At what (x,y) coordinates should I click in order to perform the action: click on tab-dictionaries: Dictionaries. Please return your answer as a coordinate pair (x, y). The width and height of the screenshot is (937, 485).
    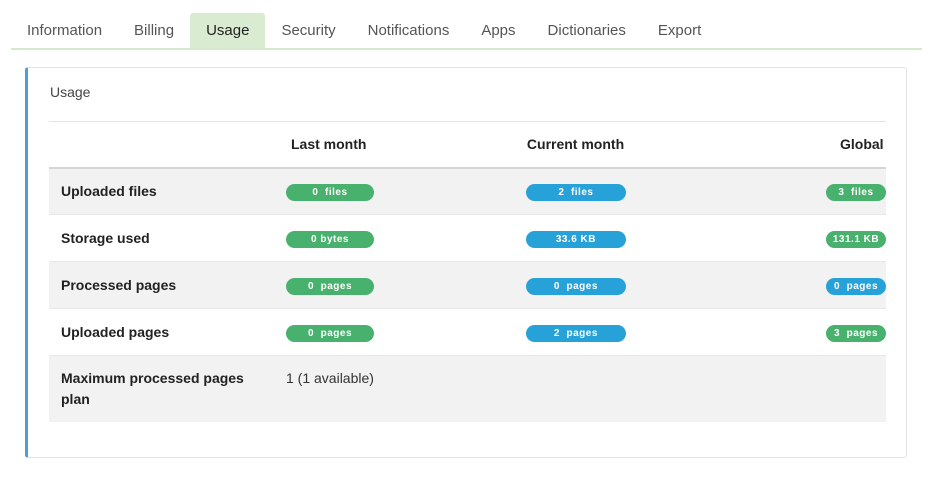
    Looking at the image, I should click on (587, 30).